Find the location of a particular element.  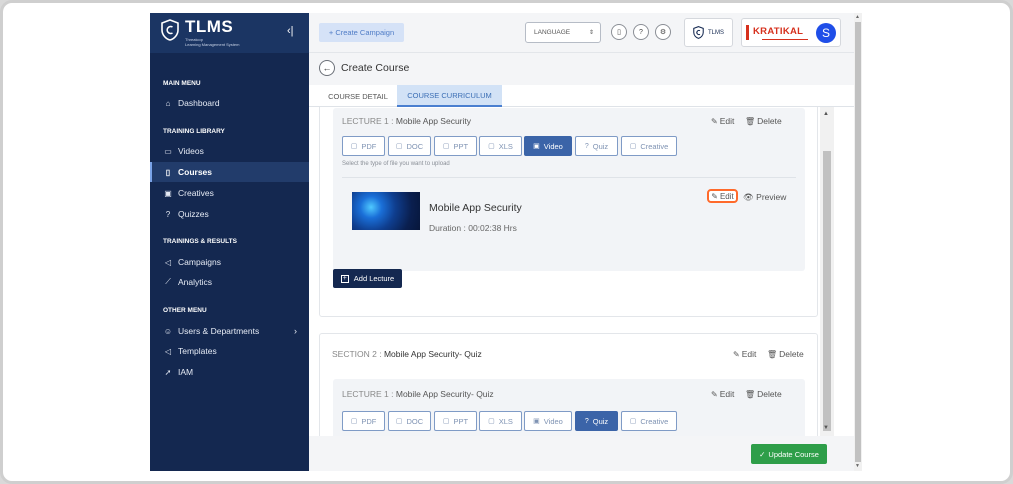

tlms-shield-logo-icon is located at coordinates (698, 32).